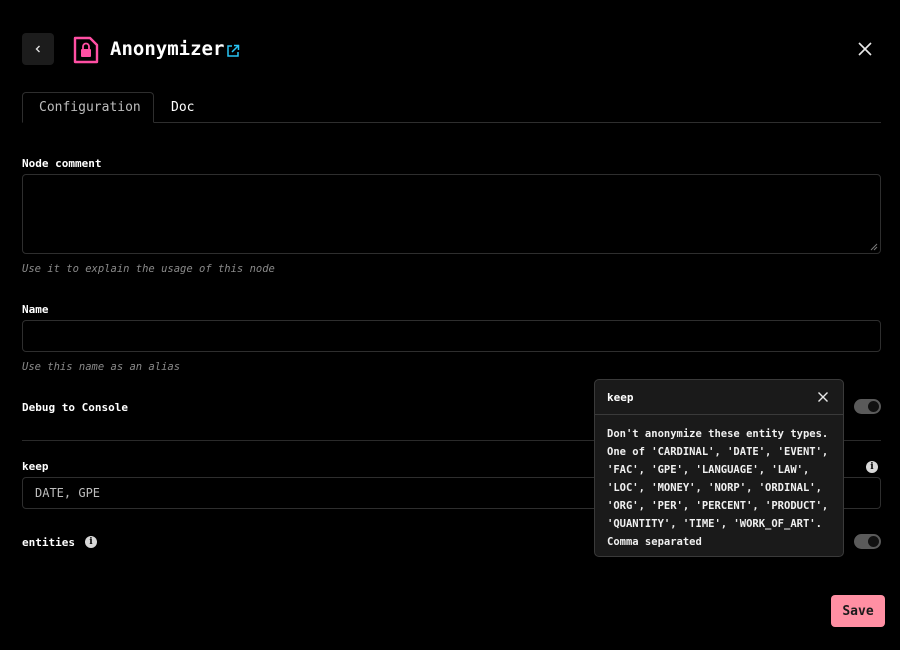  I want to click on tooltip-title: keep, so click(620, 397).